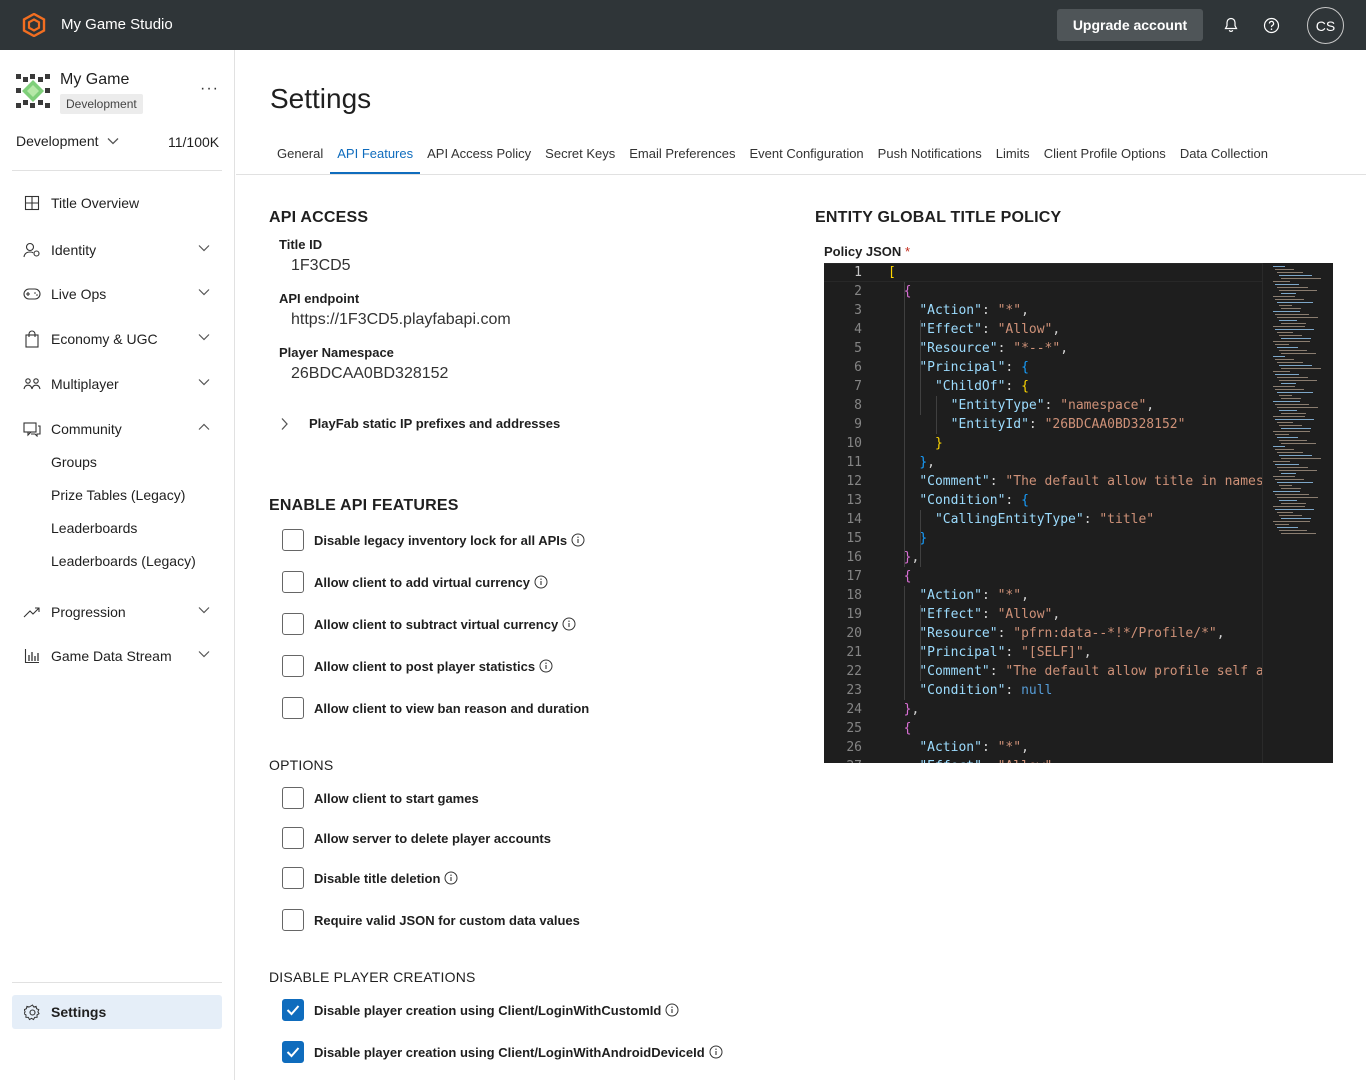  What do you see at coordinates (930, 157) in the screenshot?
I see `tab-push-notifications: Push Notifications` at bounding box center [930, 157].